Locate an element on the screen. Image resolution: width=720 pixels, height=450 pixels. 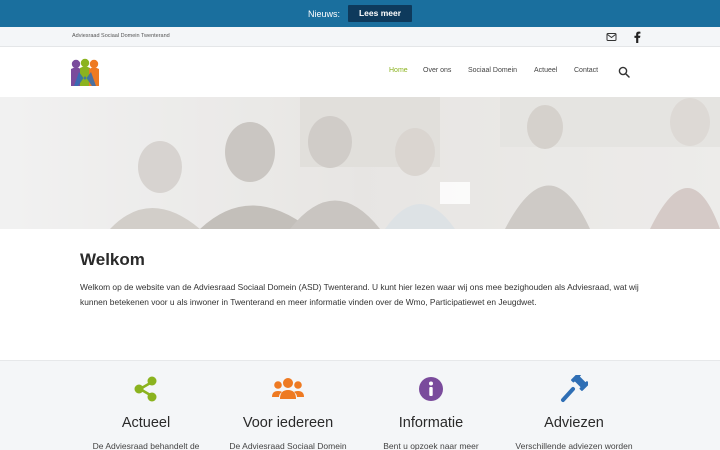
feature-adviezen: Adviezen Verschillende adviezen worden is located at coordinates (574, 412).